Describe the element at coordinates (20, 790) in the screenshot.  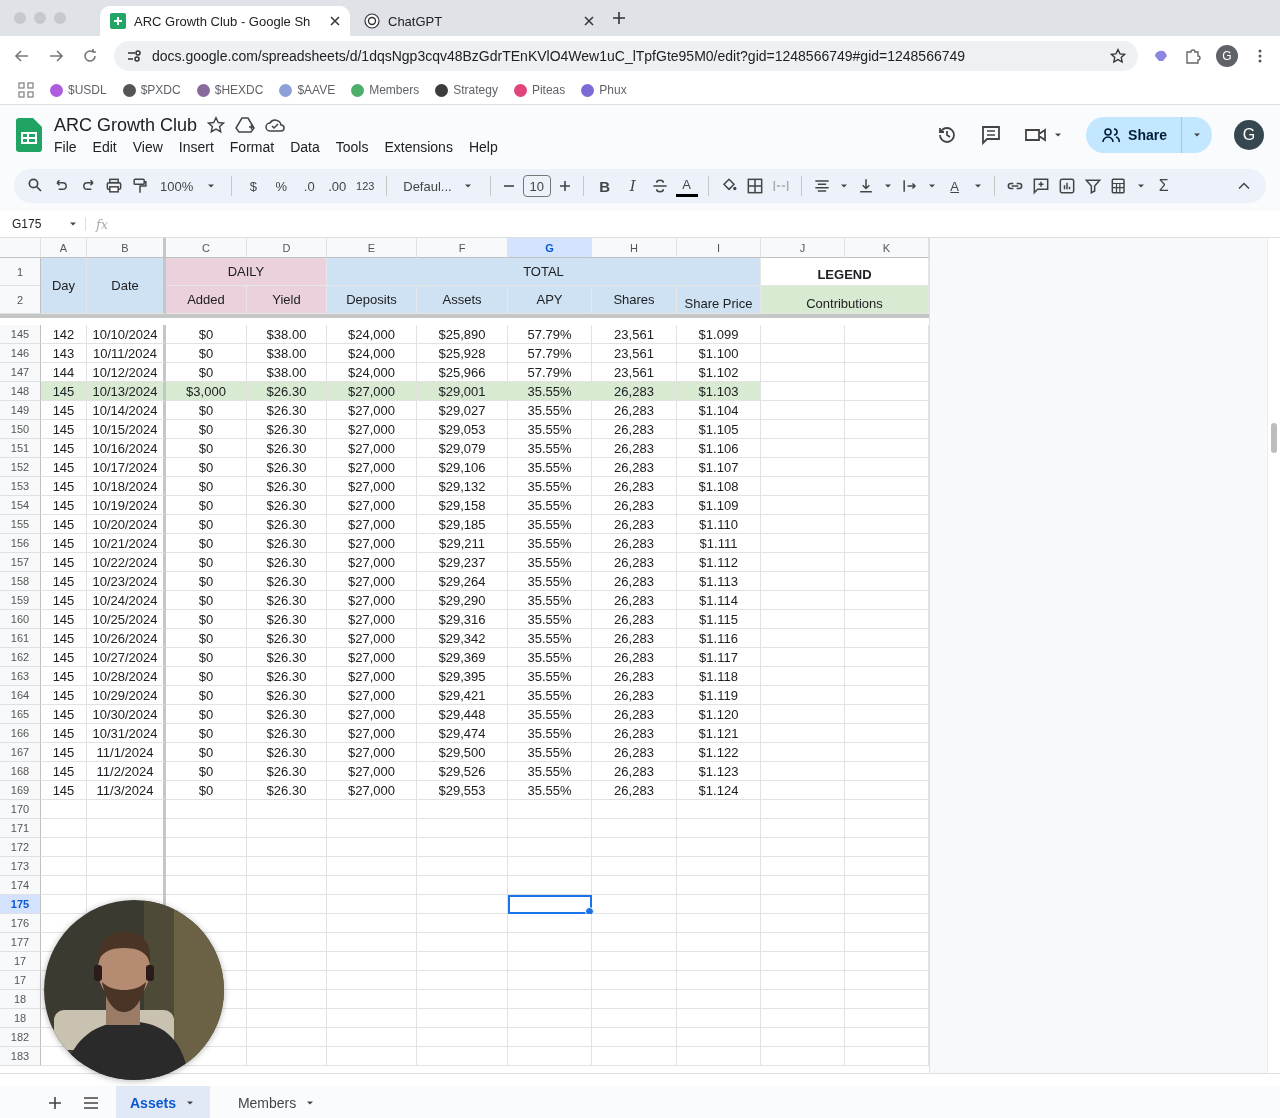
I see `row-header: 169` at that location.